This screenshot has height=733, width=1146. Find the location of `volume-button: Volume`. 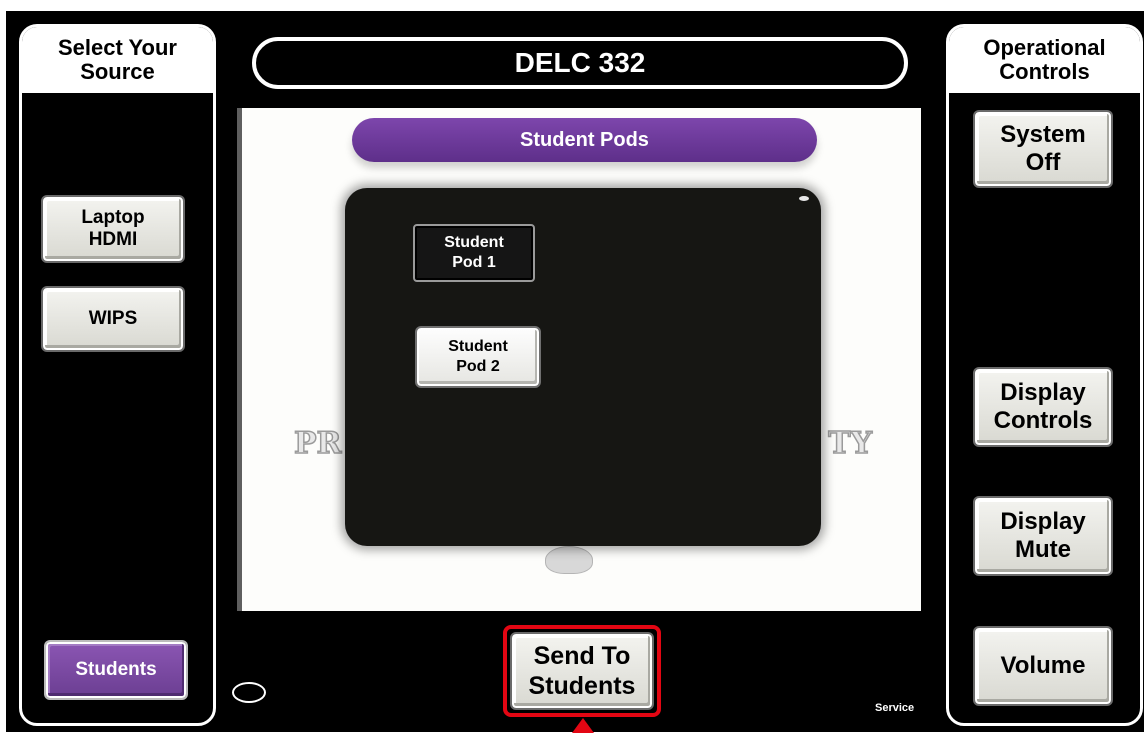

volume-button: Volume is located at coordinates (1043, 666).